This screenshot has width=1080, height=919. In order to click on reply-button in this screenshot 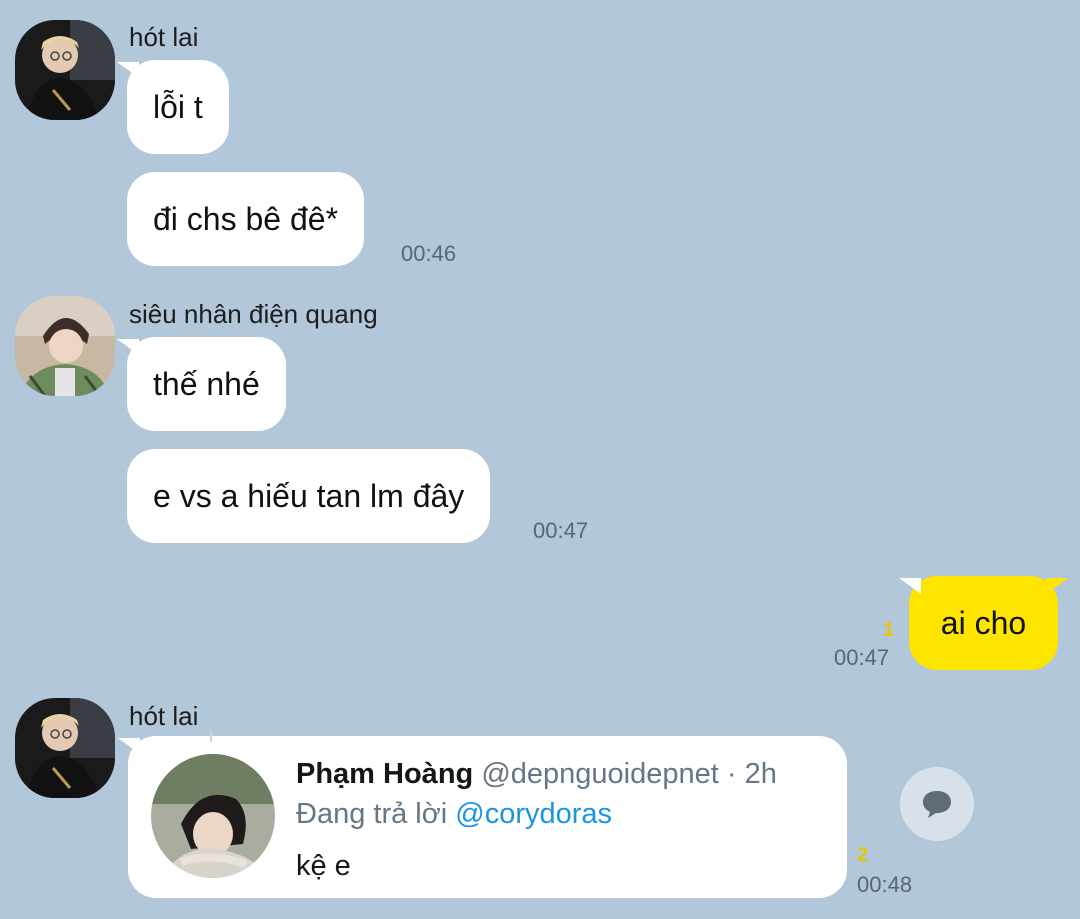, I will do `click(937, 804)`.